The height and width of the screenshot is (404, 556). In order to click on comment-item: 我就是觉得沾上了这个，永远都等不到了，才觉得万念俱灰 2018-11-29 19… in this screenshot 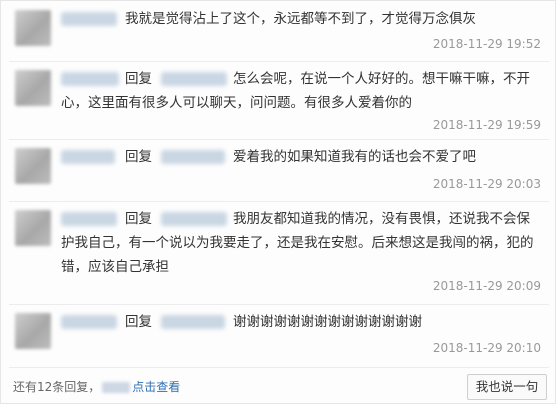, I will do `click(278, 30)`.